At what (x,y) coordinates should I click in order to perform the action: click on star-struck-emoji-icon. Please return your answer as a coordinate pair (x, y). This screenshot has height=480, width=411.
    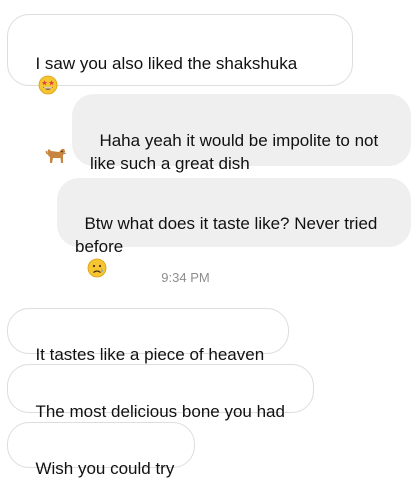
    Looking at the image, I should click on (48, 85).